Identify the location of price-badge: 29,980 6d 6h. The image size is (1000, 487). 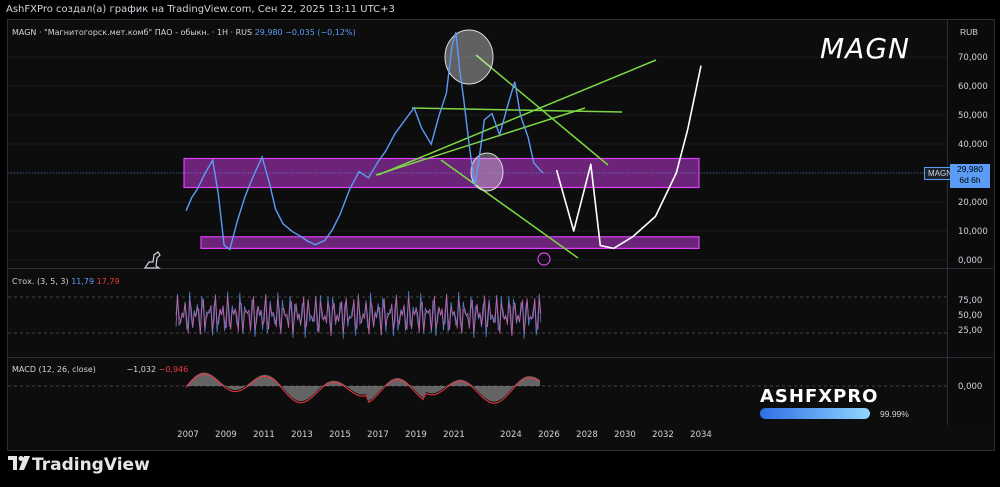
(970, 176).